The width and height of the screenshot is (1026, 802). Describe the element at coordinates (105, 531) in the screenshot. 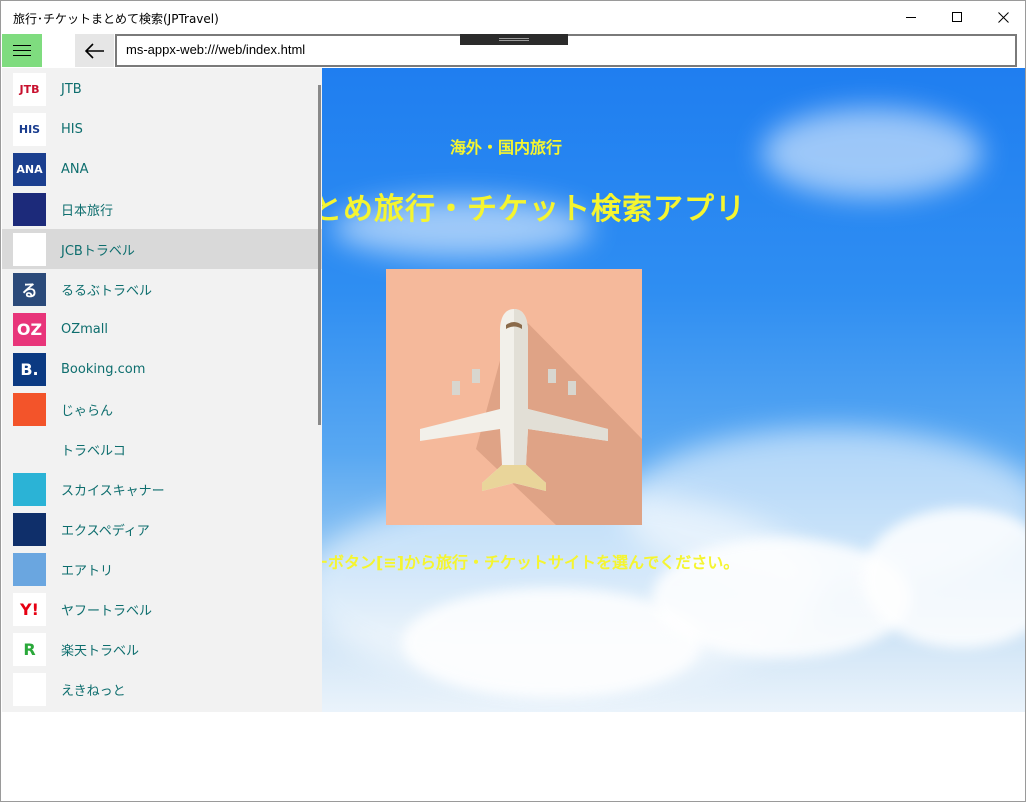

I see `menu-item-label: エクスペディア` at that location.